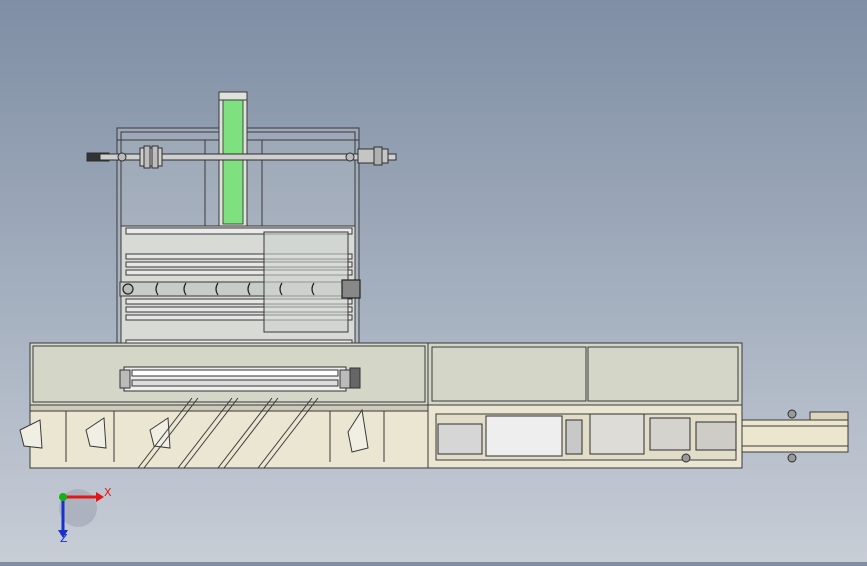 The height and width of the screenshot is (566, 867). What do you see at coordinates (64, 538) in the screenshot?
I see `triad-z-label: Z` at bounding box center [64, 538].